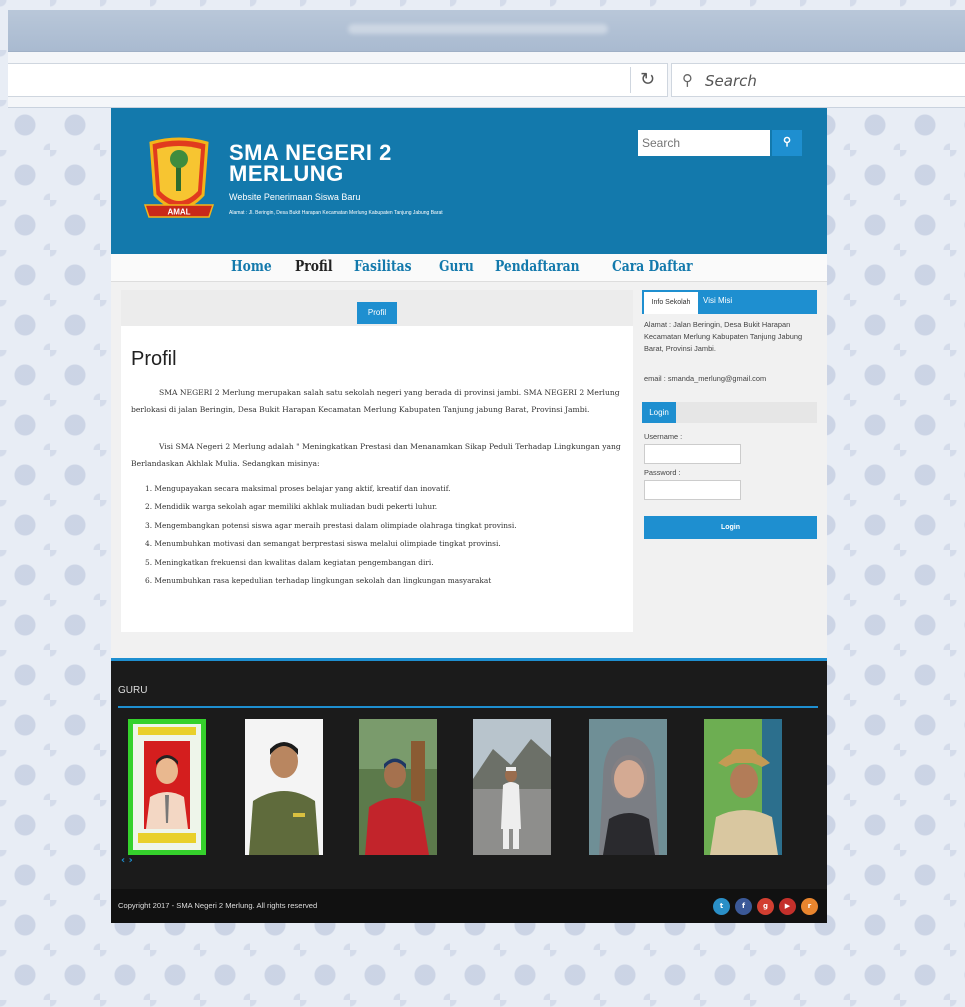 The width and height of the screenshot is (965, 1007). What do you see at coordinates (338, 80) in the screenshot?
I see `url-bar` at bounding box center [338, 80].